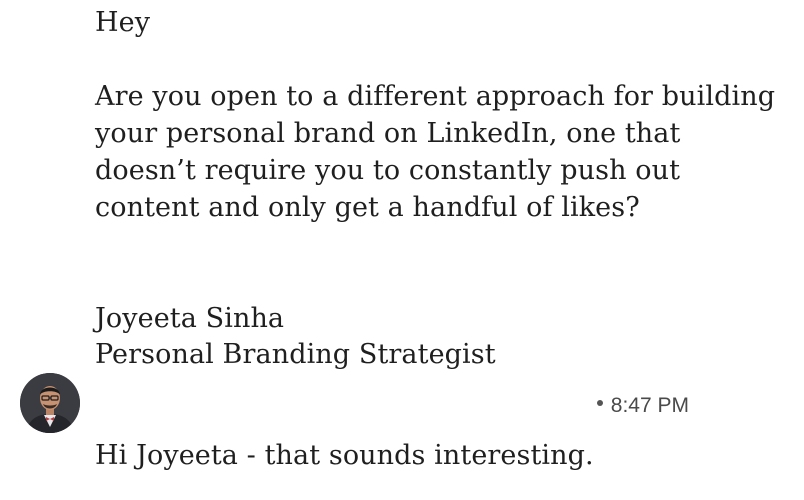 This screenshot has height=500, width=804. What do you see at coordinates (649, 405) in the screenshot?
I see `timestamp-text: 8:47 PM` at bounding box center [649, 405].